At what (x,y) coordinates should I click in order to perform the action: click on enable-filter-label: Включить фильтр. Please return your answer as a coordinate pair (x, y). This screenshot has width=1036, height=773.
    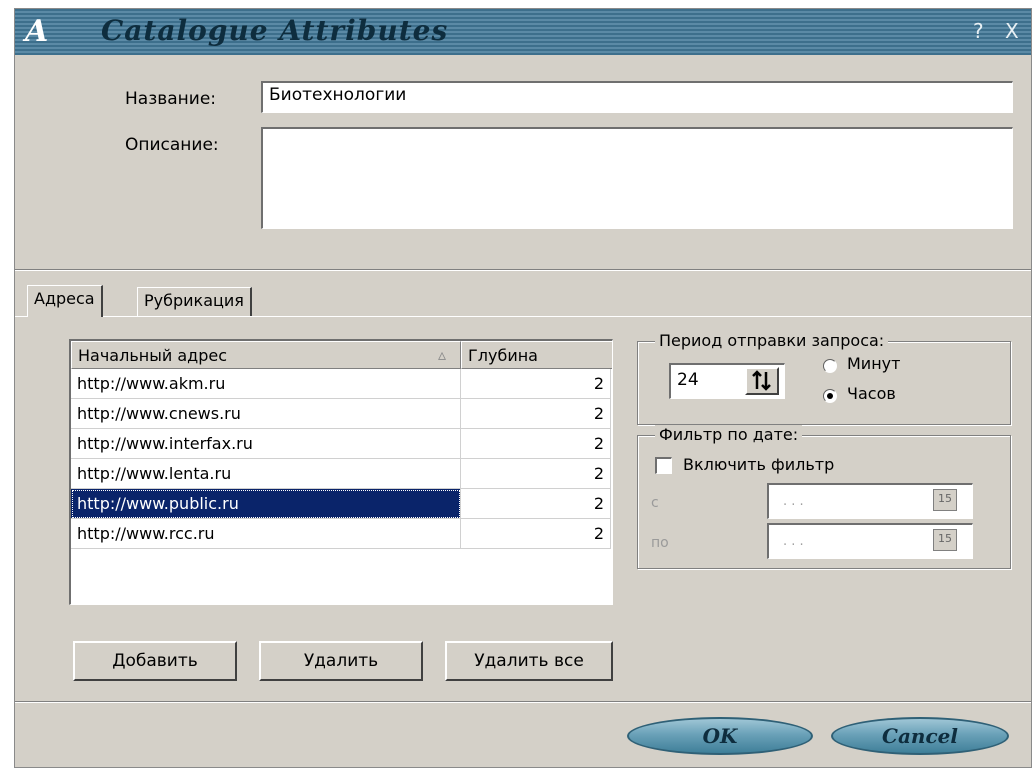
    Looking at the image, I should click on (759, 464).